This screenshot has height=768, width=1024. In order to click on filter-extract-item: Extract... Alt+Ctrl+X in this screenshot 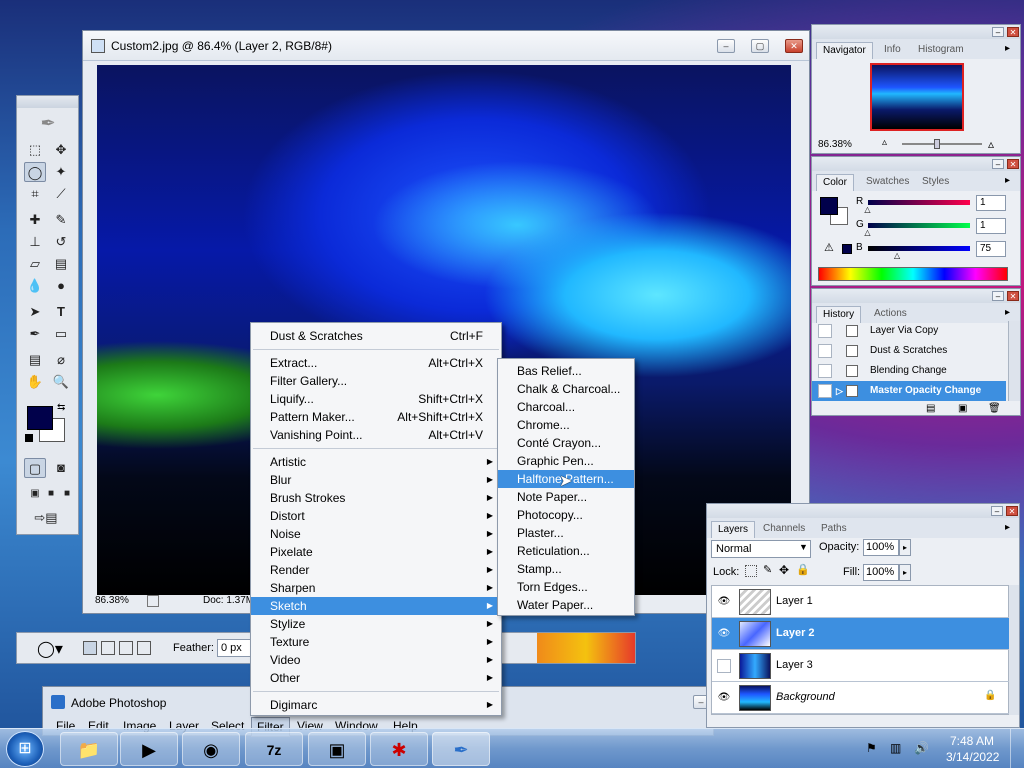, I will do `click(376, 363)`.